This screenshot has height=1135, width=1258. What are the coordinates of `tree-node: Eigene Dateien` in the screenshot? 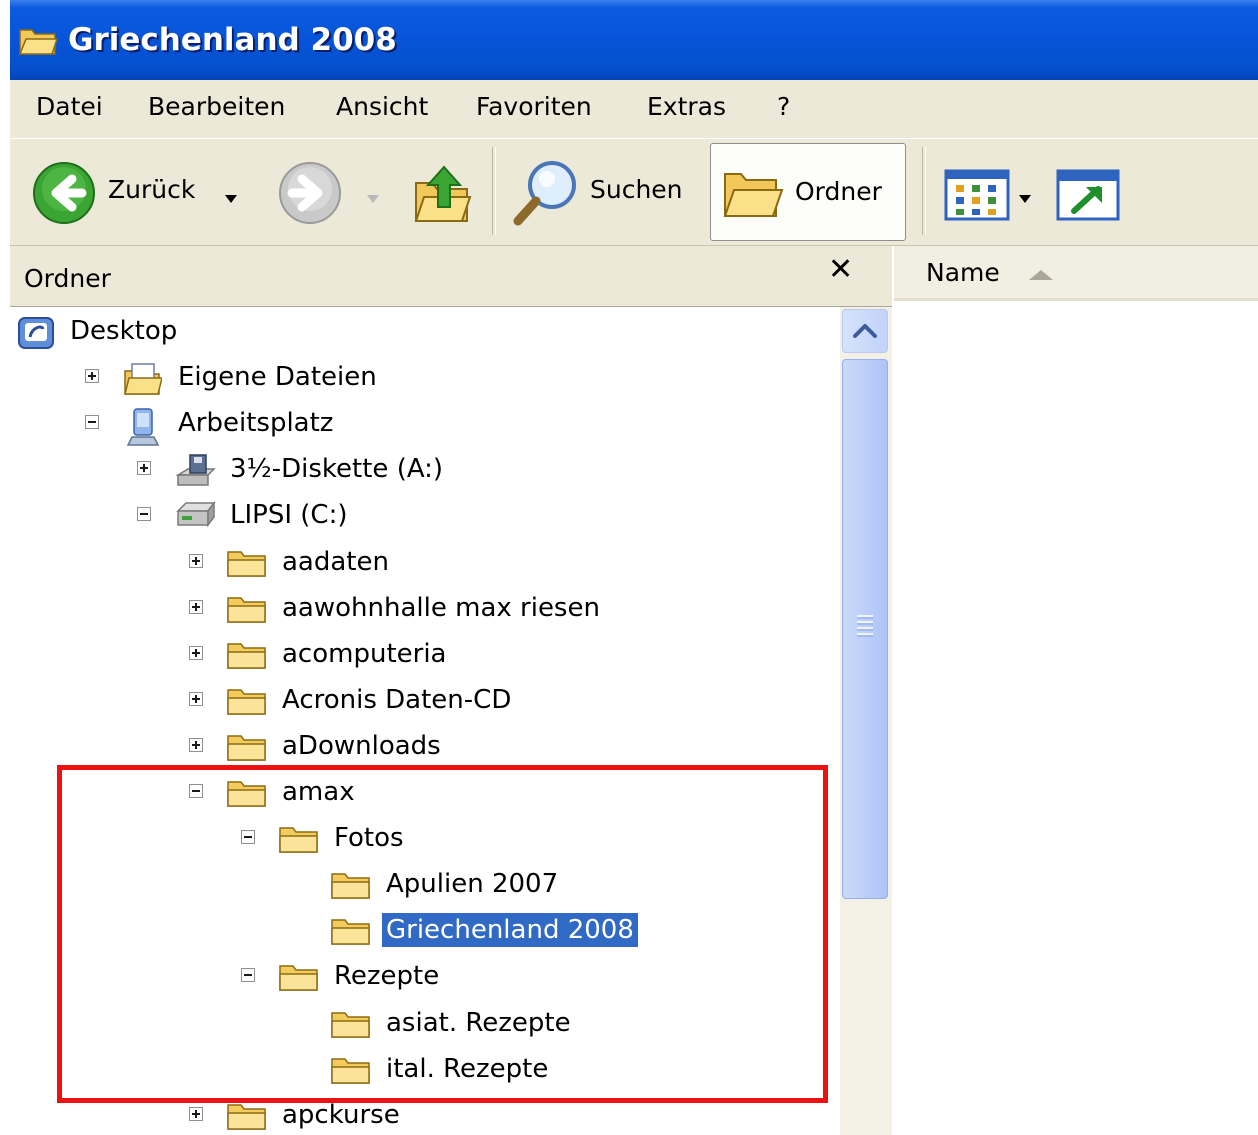 It's located at (424, 378).